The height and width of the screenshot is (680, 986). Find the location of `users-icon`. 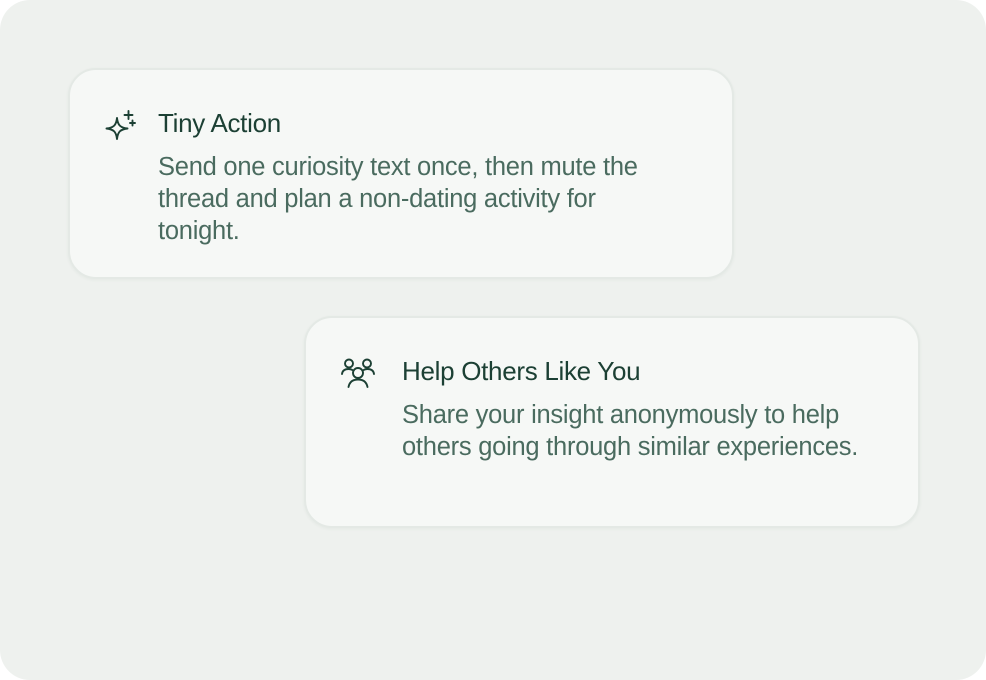

users-icon is located at coordinates (358, 373).